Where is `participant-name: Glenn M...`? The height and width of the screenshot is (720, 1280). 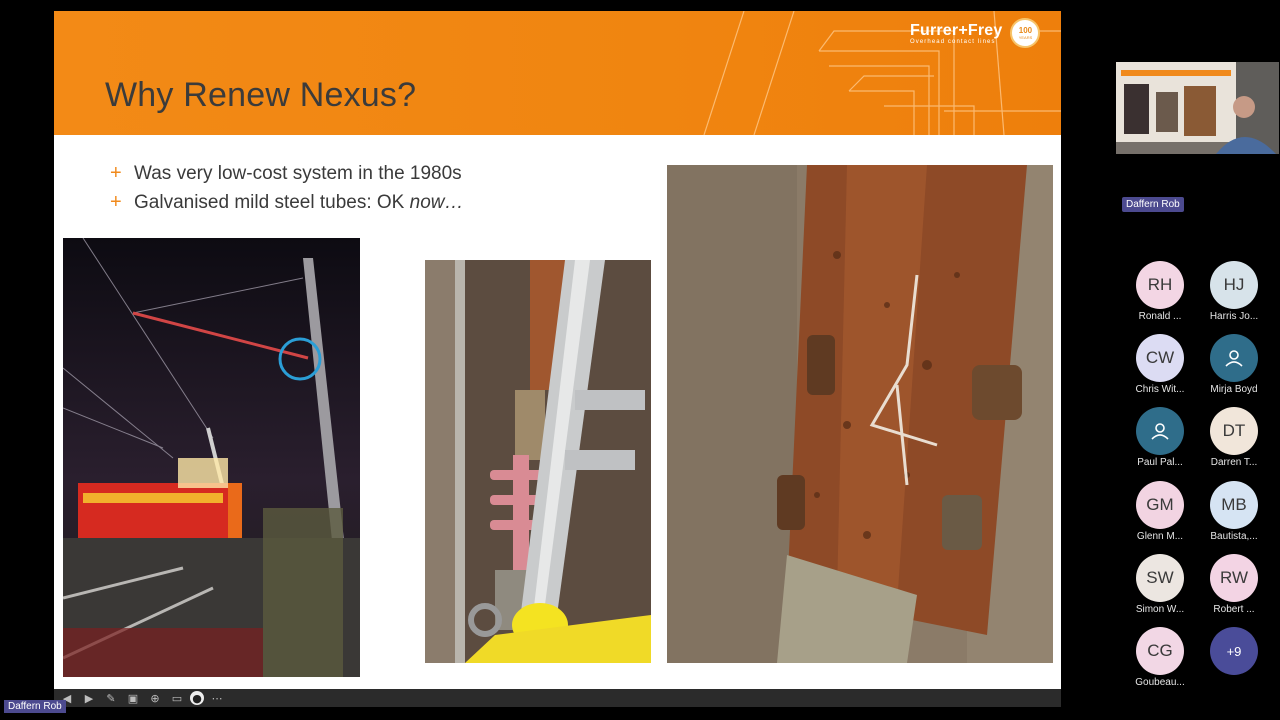 participant-name: Glenn M... is located at coordinates (1160, 536).